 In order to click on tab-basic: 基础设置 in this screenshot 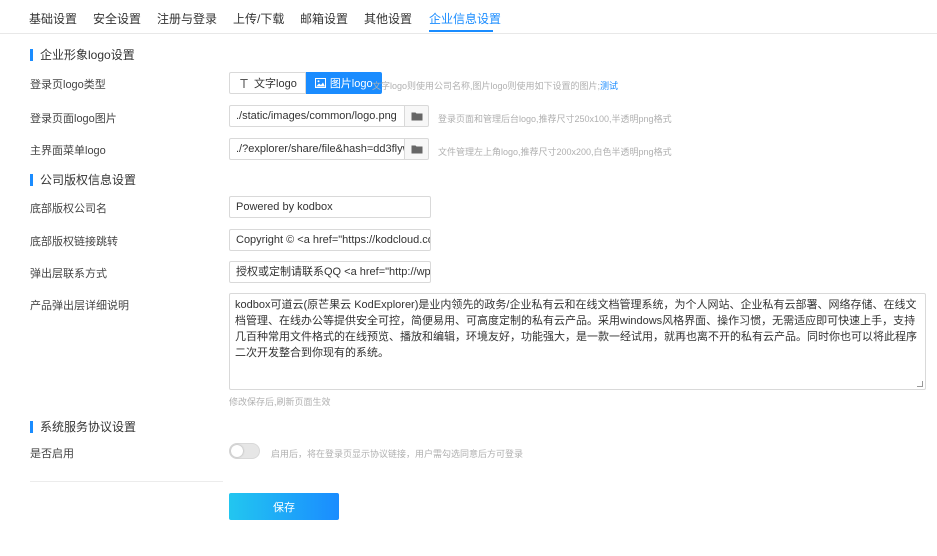, I will do `click(53, 18)`.